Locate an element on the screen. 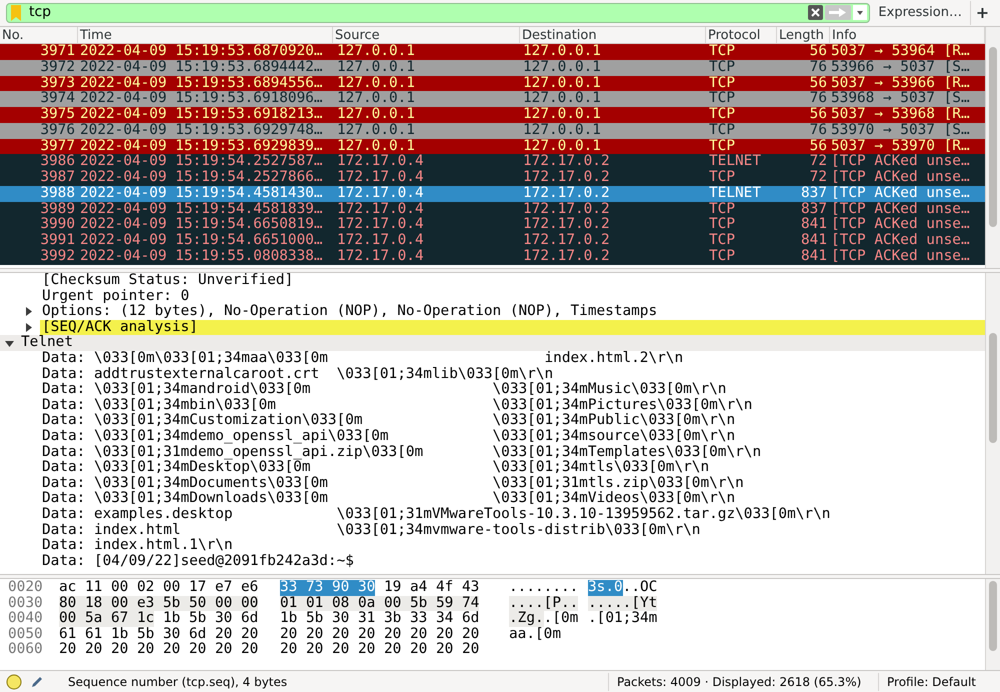 The width and height of the screenshot is (1000, 692). byte-offset: 0060 is located at coordinates (25, 650).